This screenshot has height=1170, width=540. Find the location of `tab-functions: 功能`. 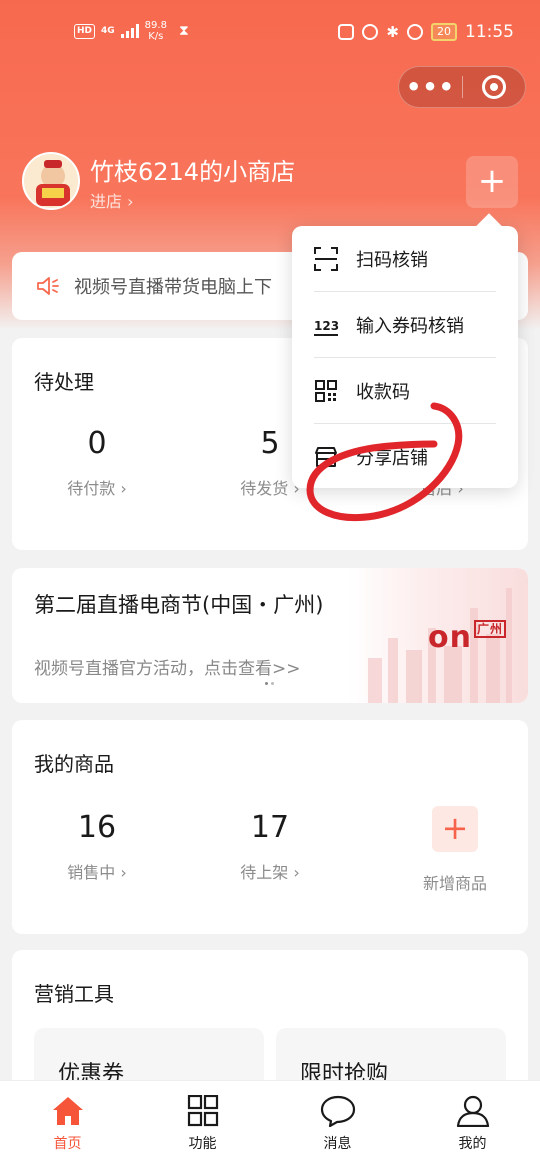

tab-functions: 功能 is located at coordinates (202, 1125).